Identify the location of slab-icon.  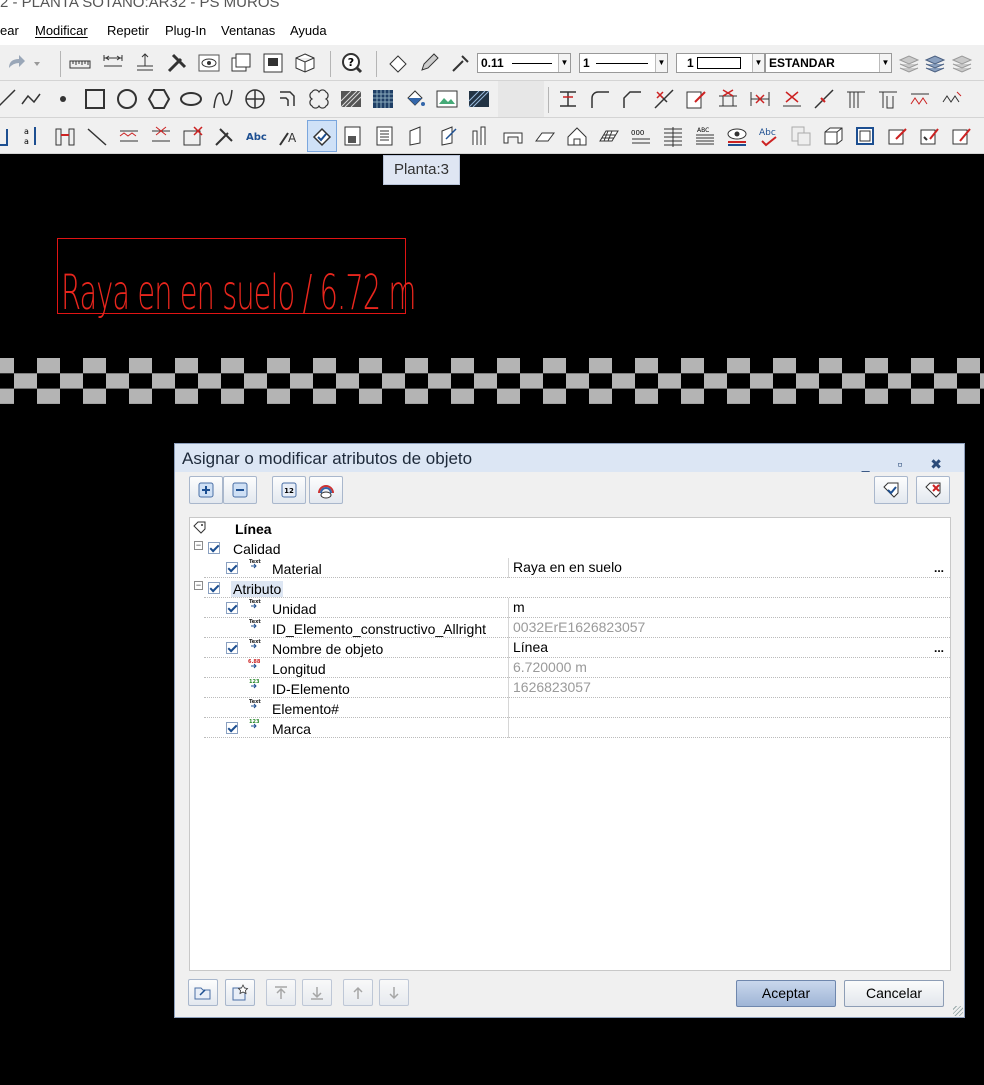
(545, 136).